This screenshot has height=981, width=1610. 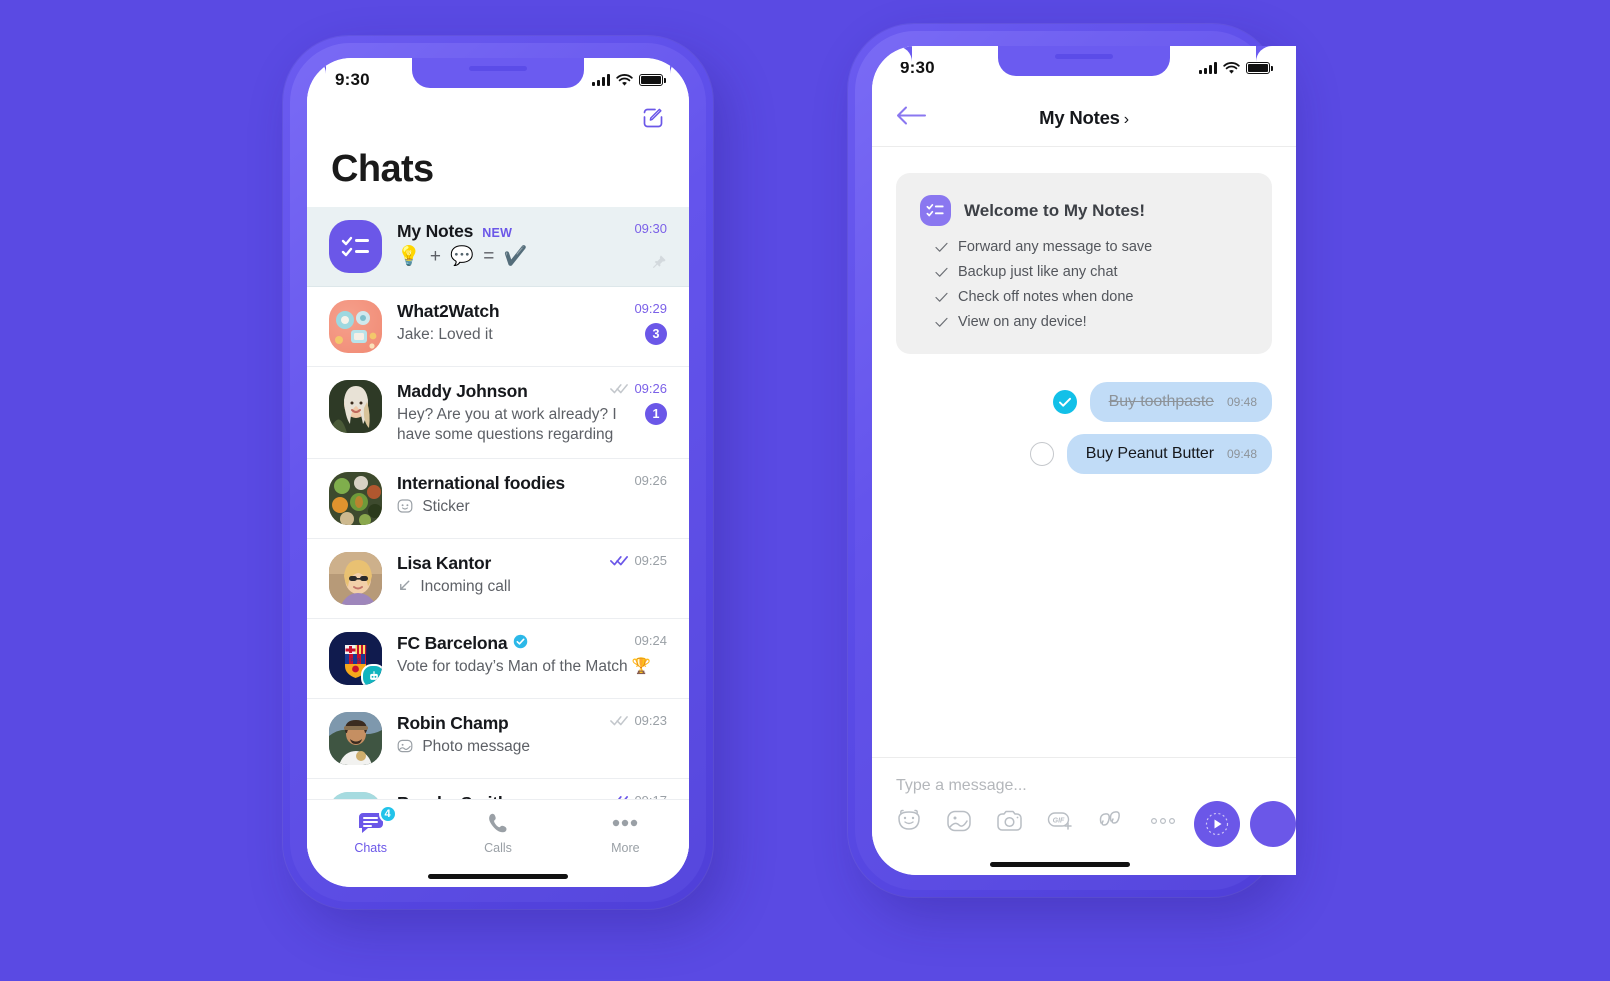 What do you see at coordinates (1091, 272) in the screenshot?
I see `list-item: Backup just like any chat` at bounding box center [1091, 272].